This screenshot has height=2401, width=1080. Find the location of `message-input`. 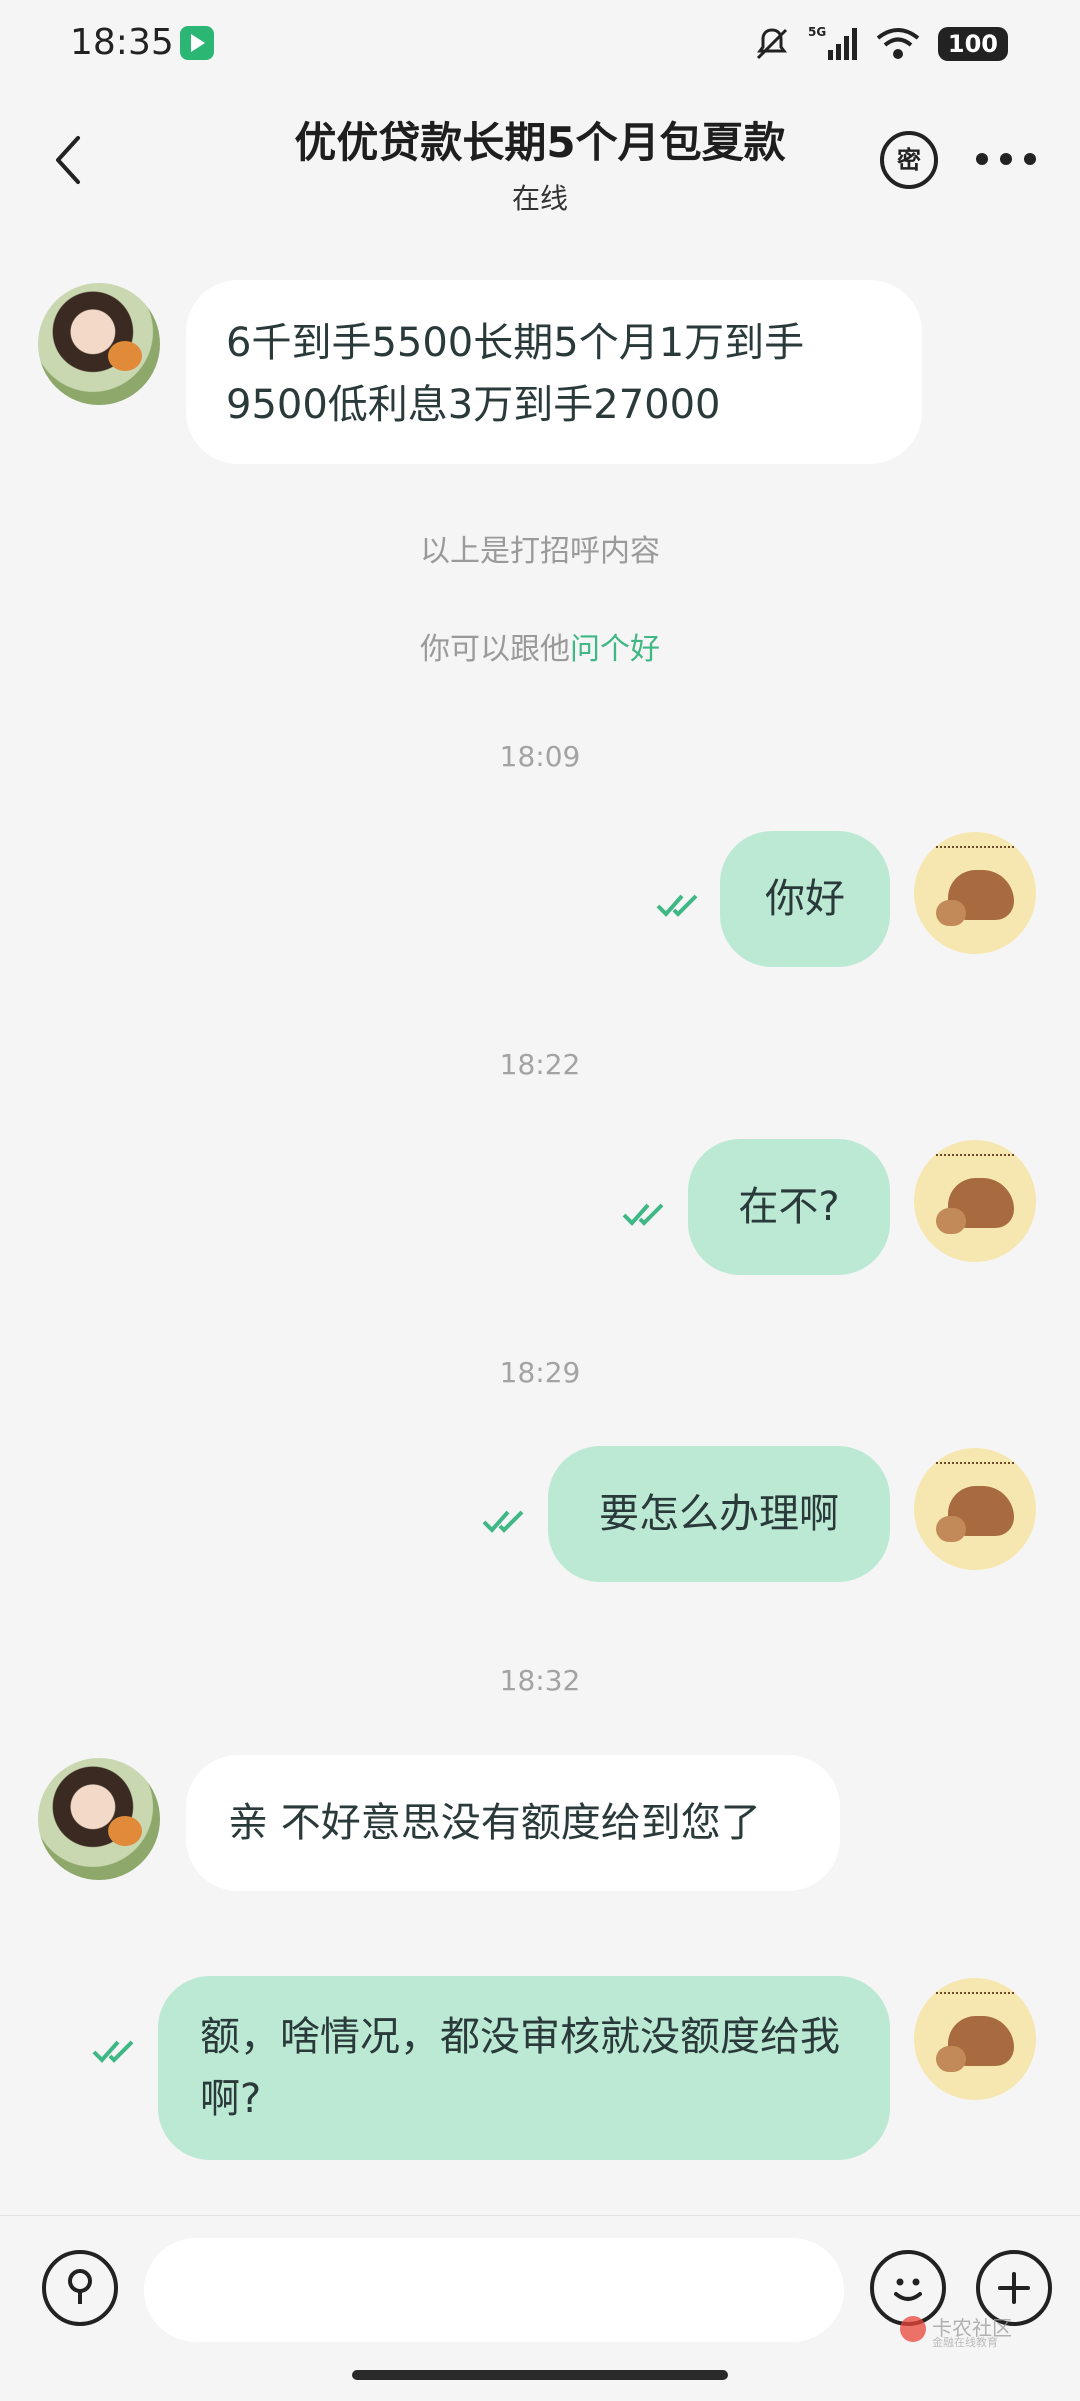

message-input is located at coordinates (494, 2290).